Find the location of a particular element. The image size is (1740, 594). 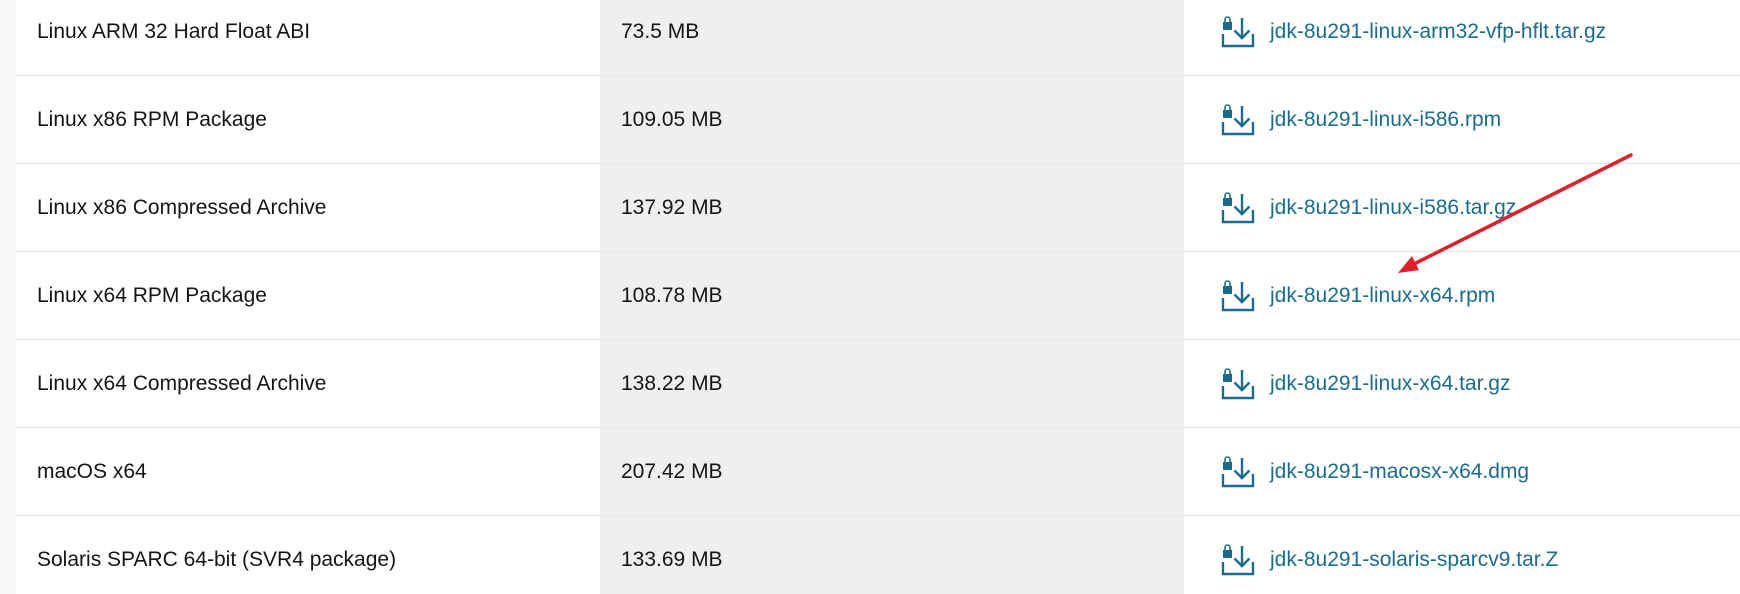

download-cell: jdk-8u291-macosx-x64.dmg is located at coordinates (1462, 471).